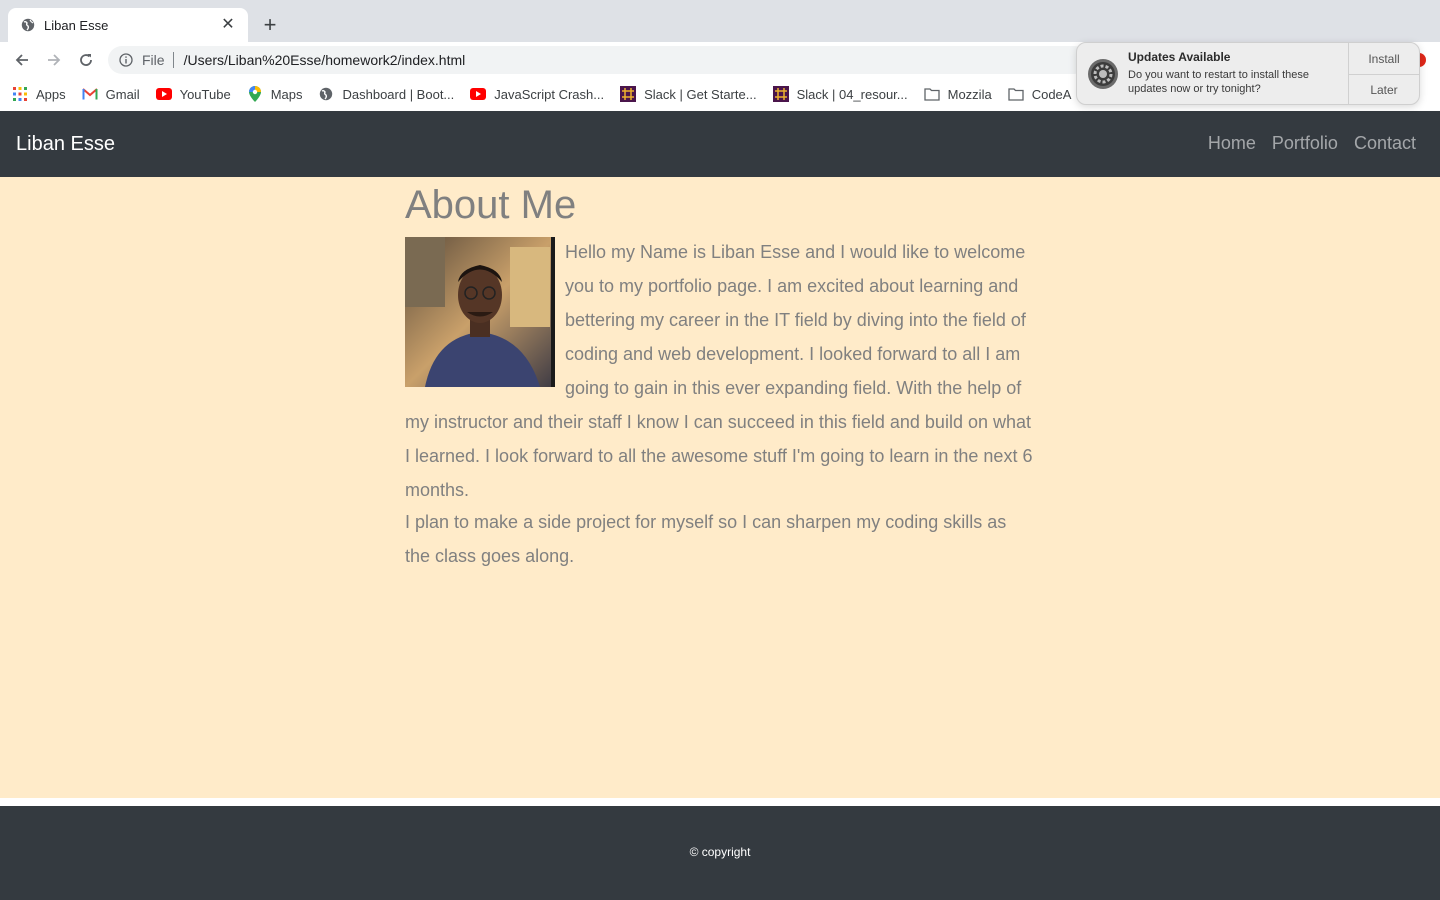 The image size is (1440, 900). I want to click on profile-photo, so click(480, 312).